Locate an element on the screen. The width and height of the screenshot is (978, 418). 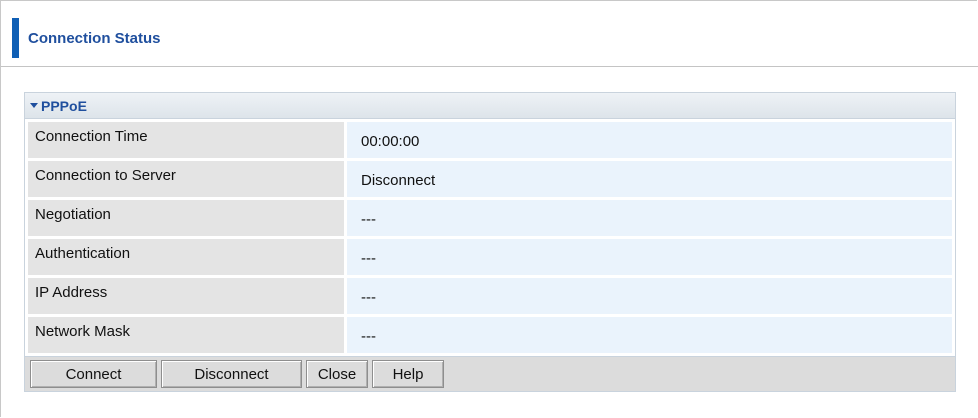
table-row: Authentication --- is located at coordinates (490, 257).